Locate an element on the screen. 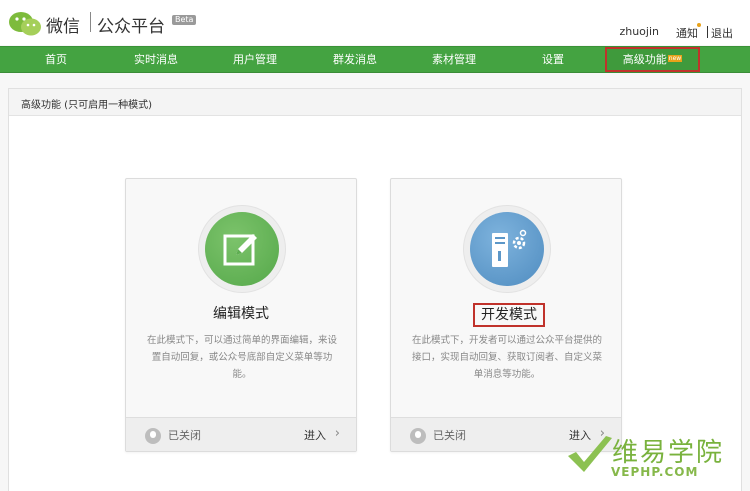 Image resolution: width=750 pixels, height=491 pixels. edit-mode-footer: 已关闭 进入 › is located at coordinates (241, 434).